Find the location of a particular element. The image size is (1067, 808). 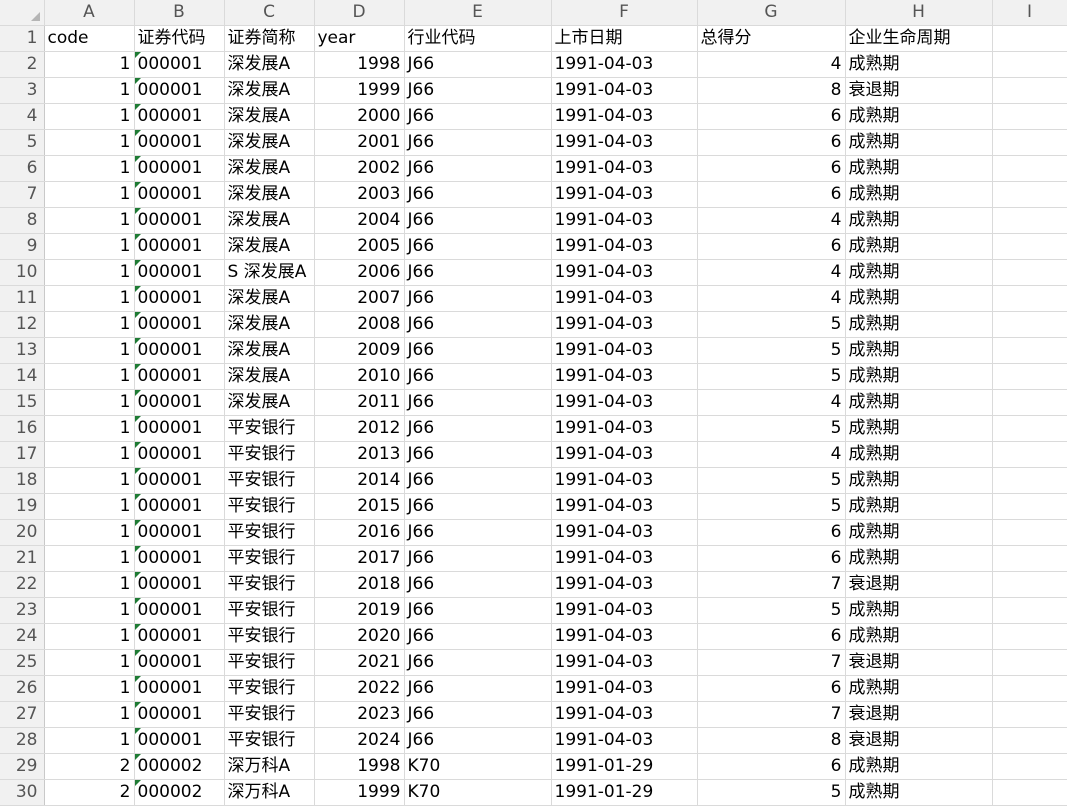

row-header: 5 is located at coordinates (22, 142).